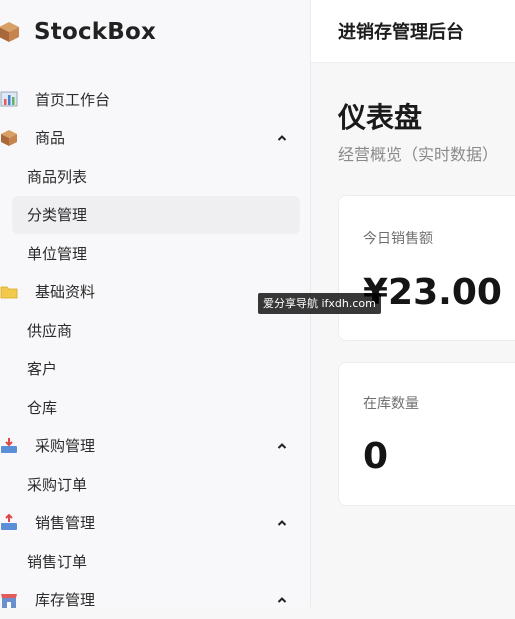  What do you see at coordinates (426, 434) in the screenshot?
I see `stat-card-stock-quantity: 在库数量 0` at bounding box center [426, 434].